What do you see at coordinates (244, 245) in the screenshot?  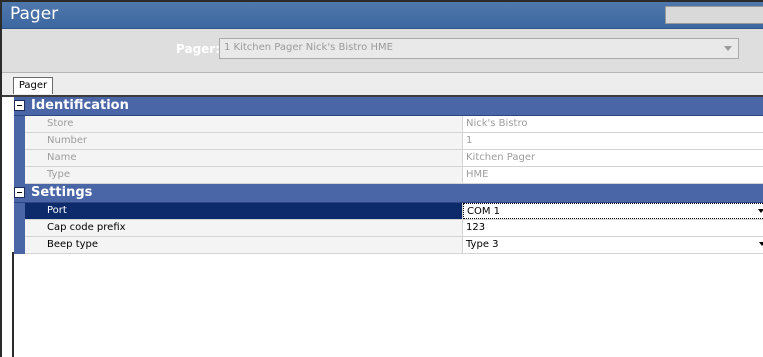 I see `property-name: Beep type` at bounding box center [244, 245].